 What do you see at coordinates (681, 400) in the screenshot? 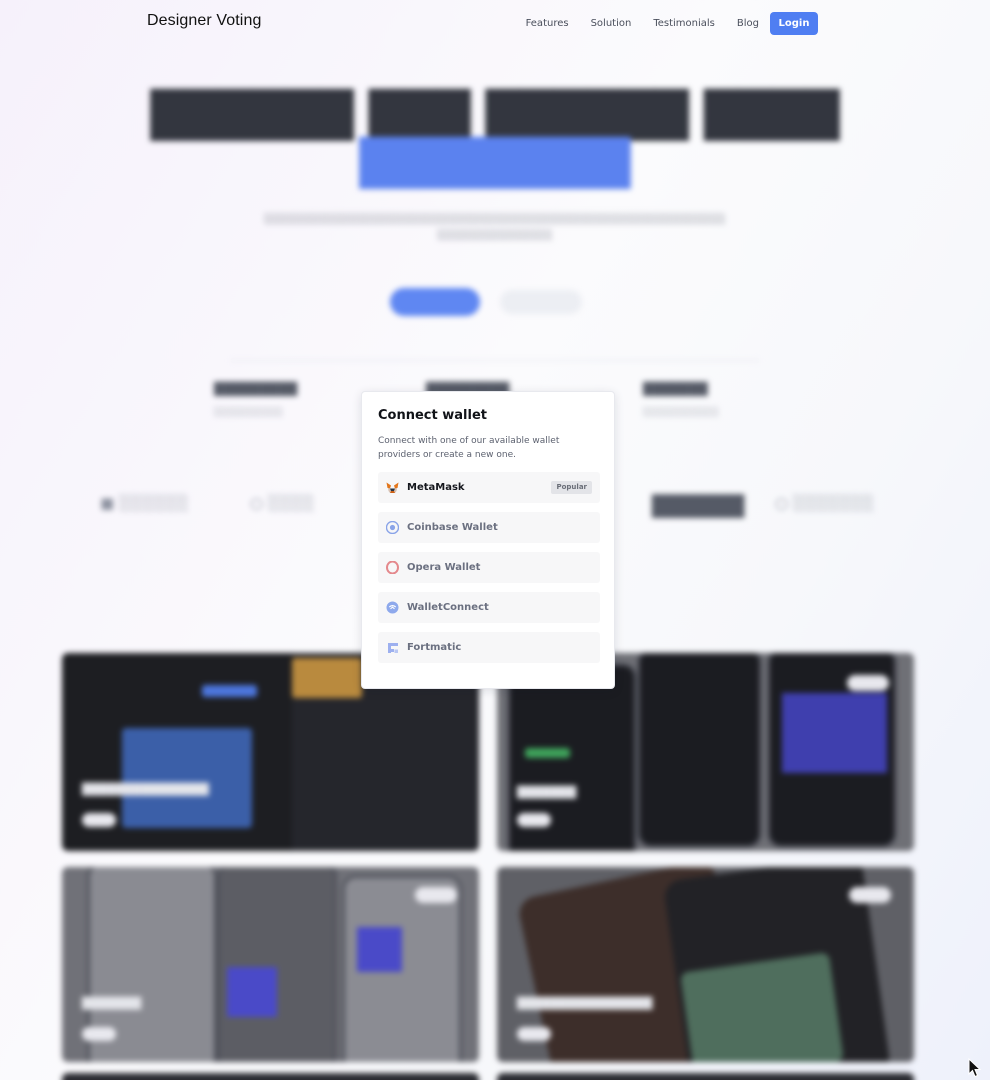
I see `stat-block-3: ███████ ░░░░░░░░░░░` at bounding box center [681, 400].